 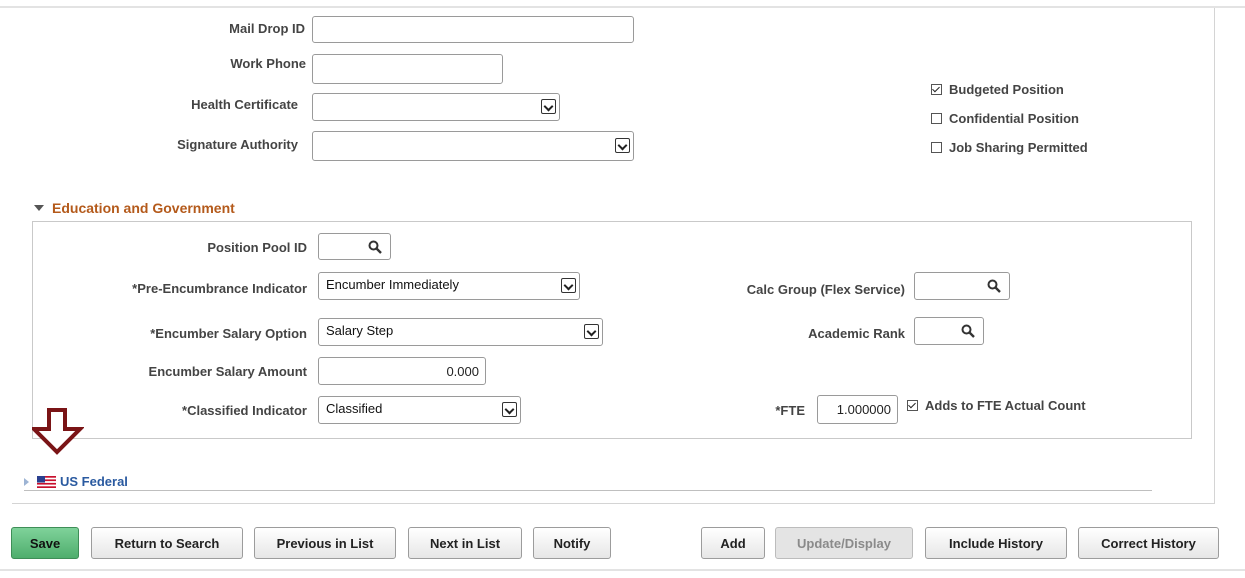 I want to click on adds-to-fte-checkbox: Adds to FTE Actual Count, so click(x=996, y=405).